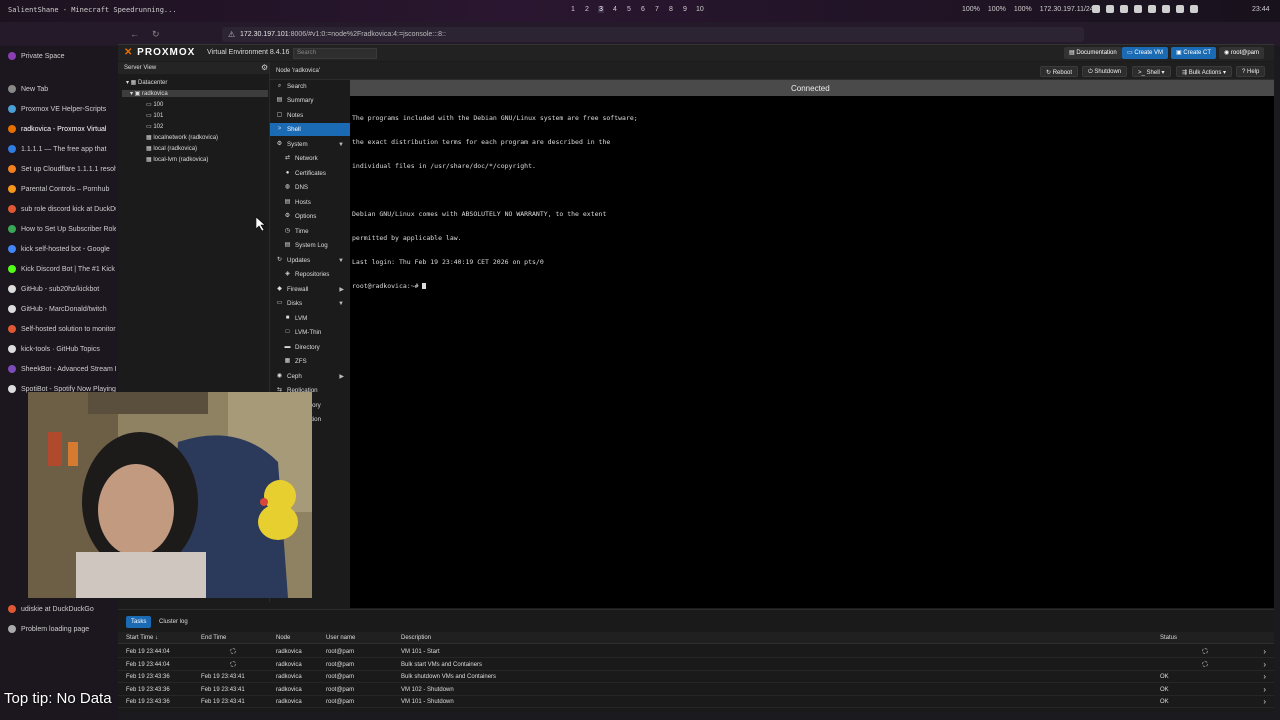 The height and width of the screenshot is (720, 1280). I want to click on tree-vm-101: ▭ 101, so click(154, 115).